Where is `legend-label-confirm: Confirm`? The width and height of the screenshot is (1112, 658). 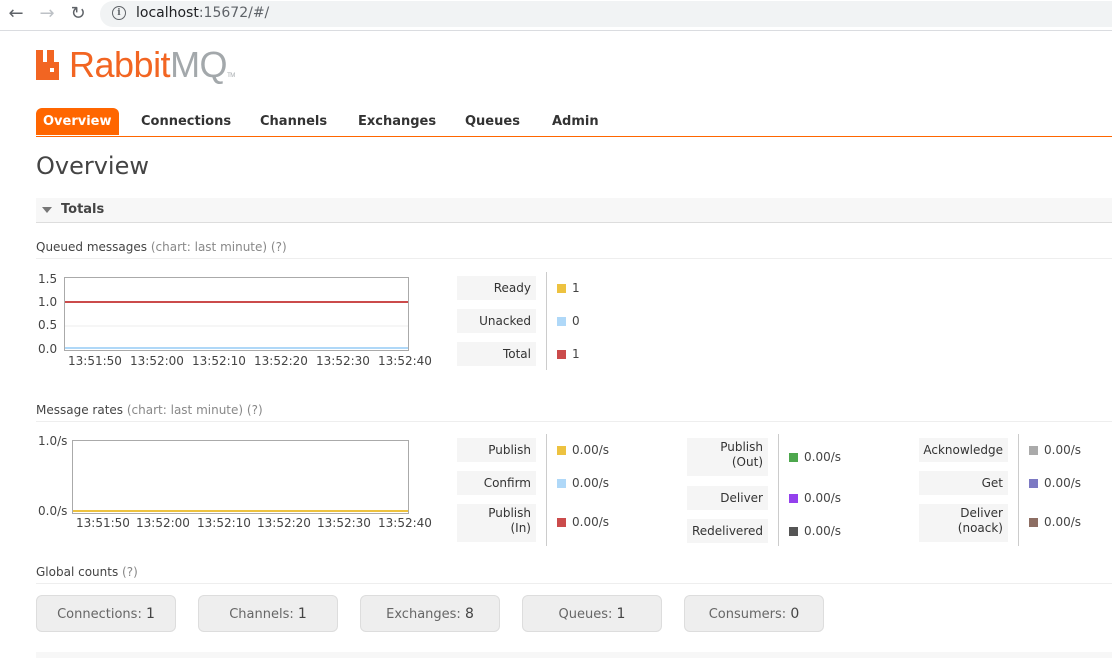
legend-label-confirm: Confirm is located at coordinates (496, 483).